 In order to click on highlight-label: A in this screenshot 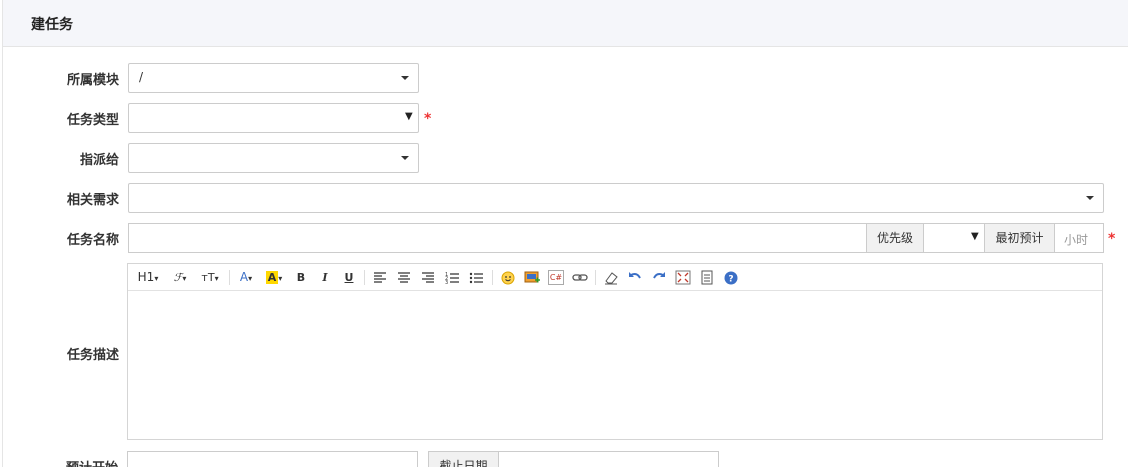, I will do `click(272, 277)`.